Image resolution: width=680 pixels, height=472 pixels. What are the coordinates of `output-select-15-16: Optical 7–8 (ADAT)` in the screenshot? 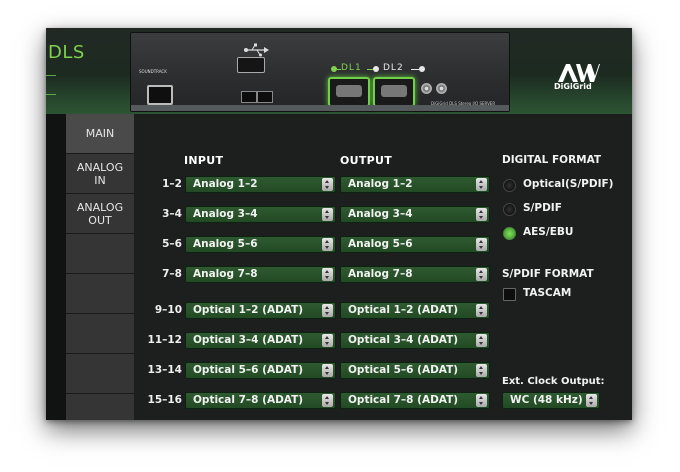 It's located at (415, 400).